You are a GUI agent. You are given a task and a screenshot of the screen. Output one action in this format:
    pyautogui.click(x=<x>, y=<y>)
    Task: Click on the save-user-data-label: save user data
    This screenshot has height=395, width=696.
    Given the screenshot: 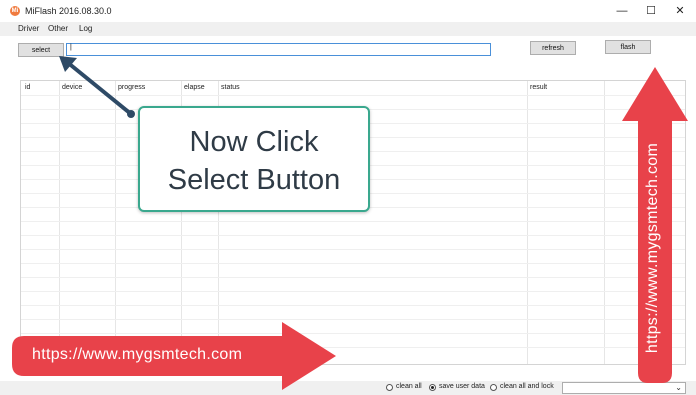 What is the action you would take?
    pyautogui.click(x=462, y=386)
    